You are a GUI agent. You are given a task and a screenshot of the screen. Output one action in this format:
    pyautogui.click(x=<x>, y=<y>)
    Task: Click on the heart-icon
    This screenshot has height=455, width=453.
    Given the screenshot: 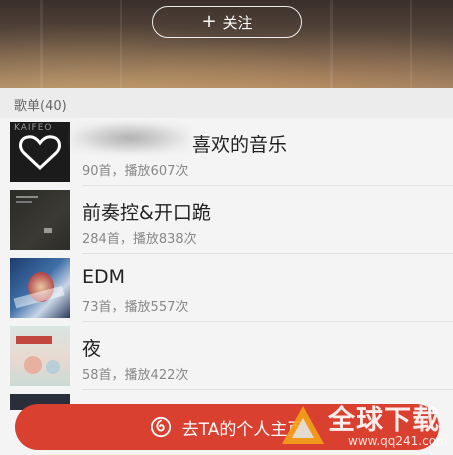 What is the action you would take?
    pyautogui.click(x=40, y=153)
    